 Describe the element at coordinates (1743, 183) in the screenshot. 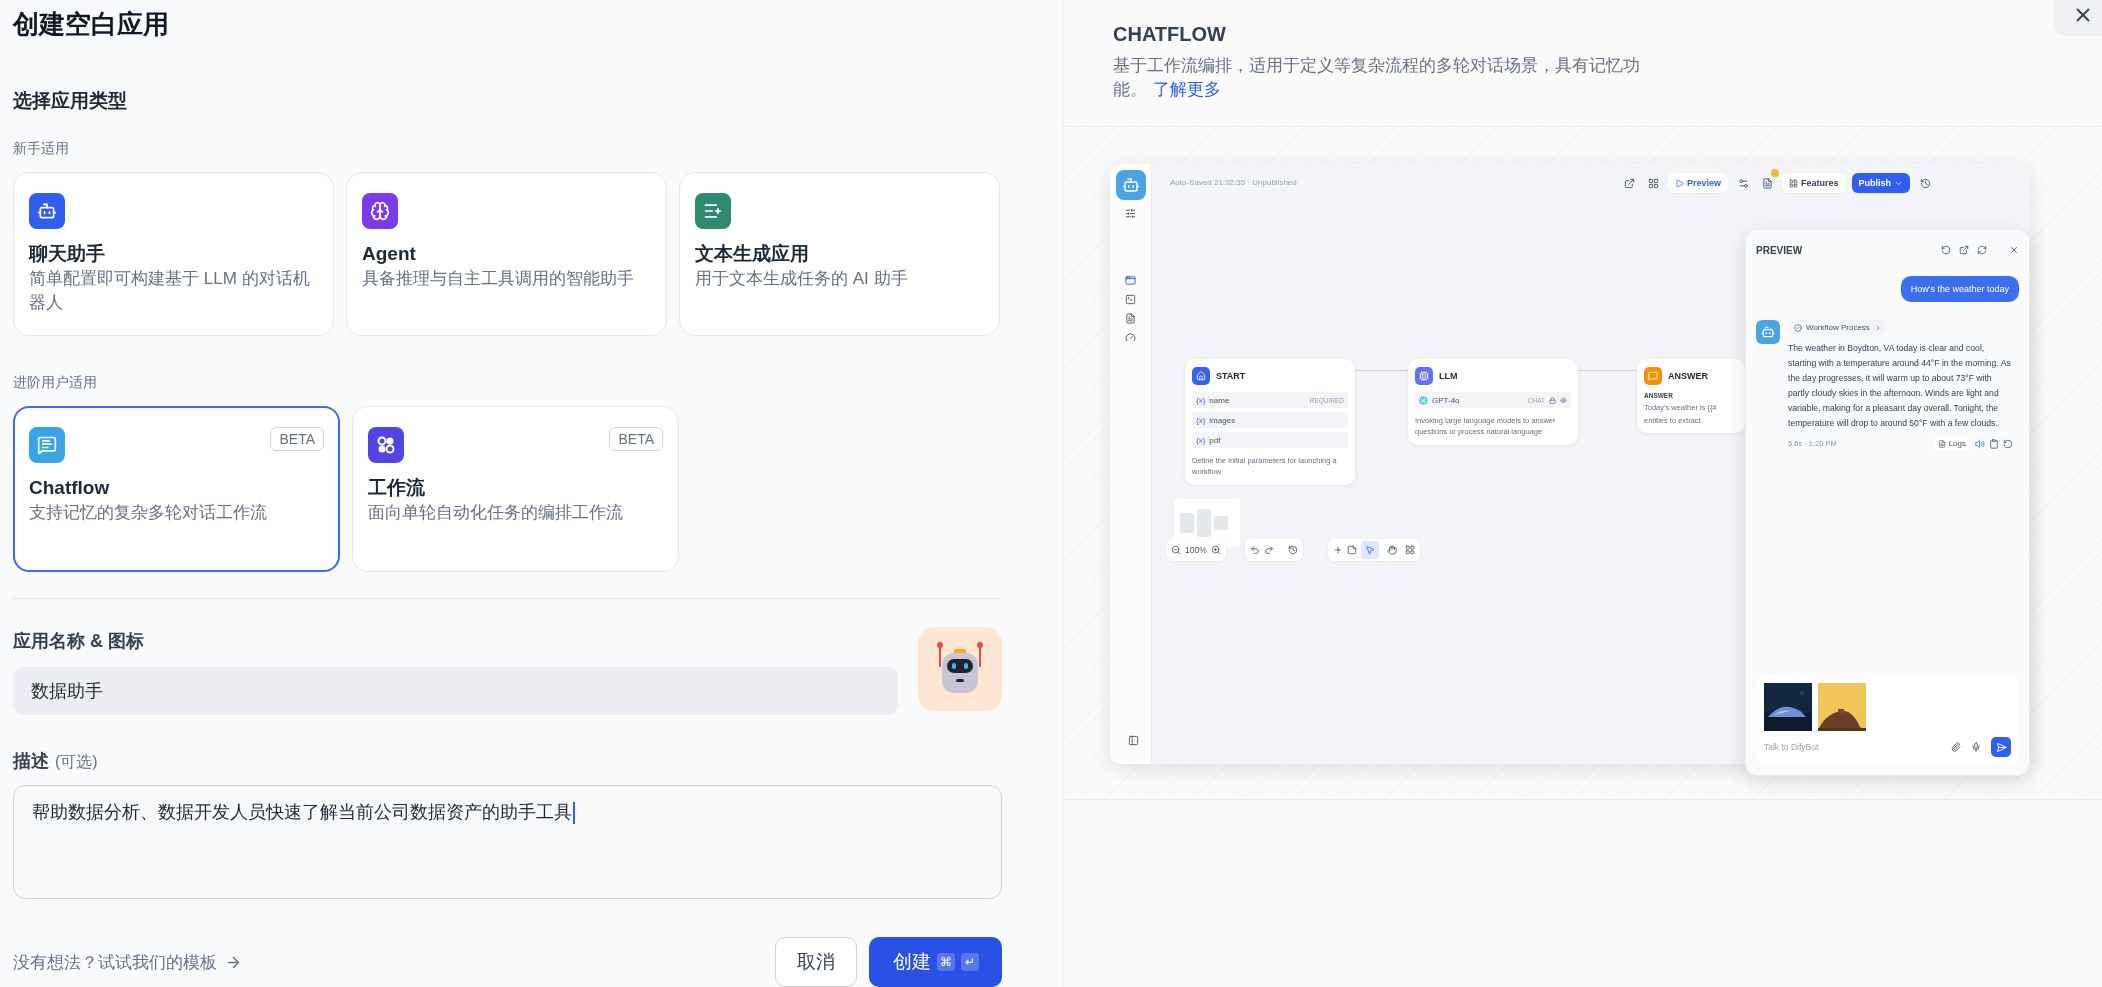

I see `settings-icon` at that location.